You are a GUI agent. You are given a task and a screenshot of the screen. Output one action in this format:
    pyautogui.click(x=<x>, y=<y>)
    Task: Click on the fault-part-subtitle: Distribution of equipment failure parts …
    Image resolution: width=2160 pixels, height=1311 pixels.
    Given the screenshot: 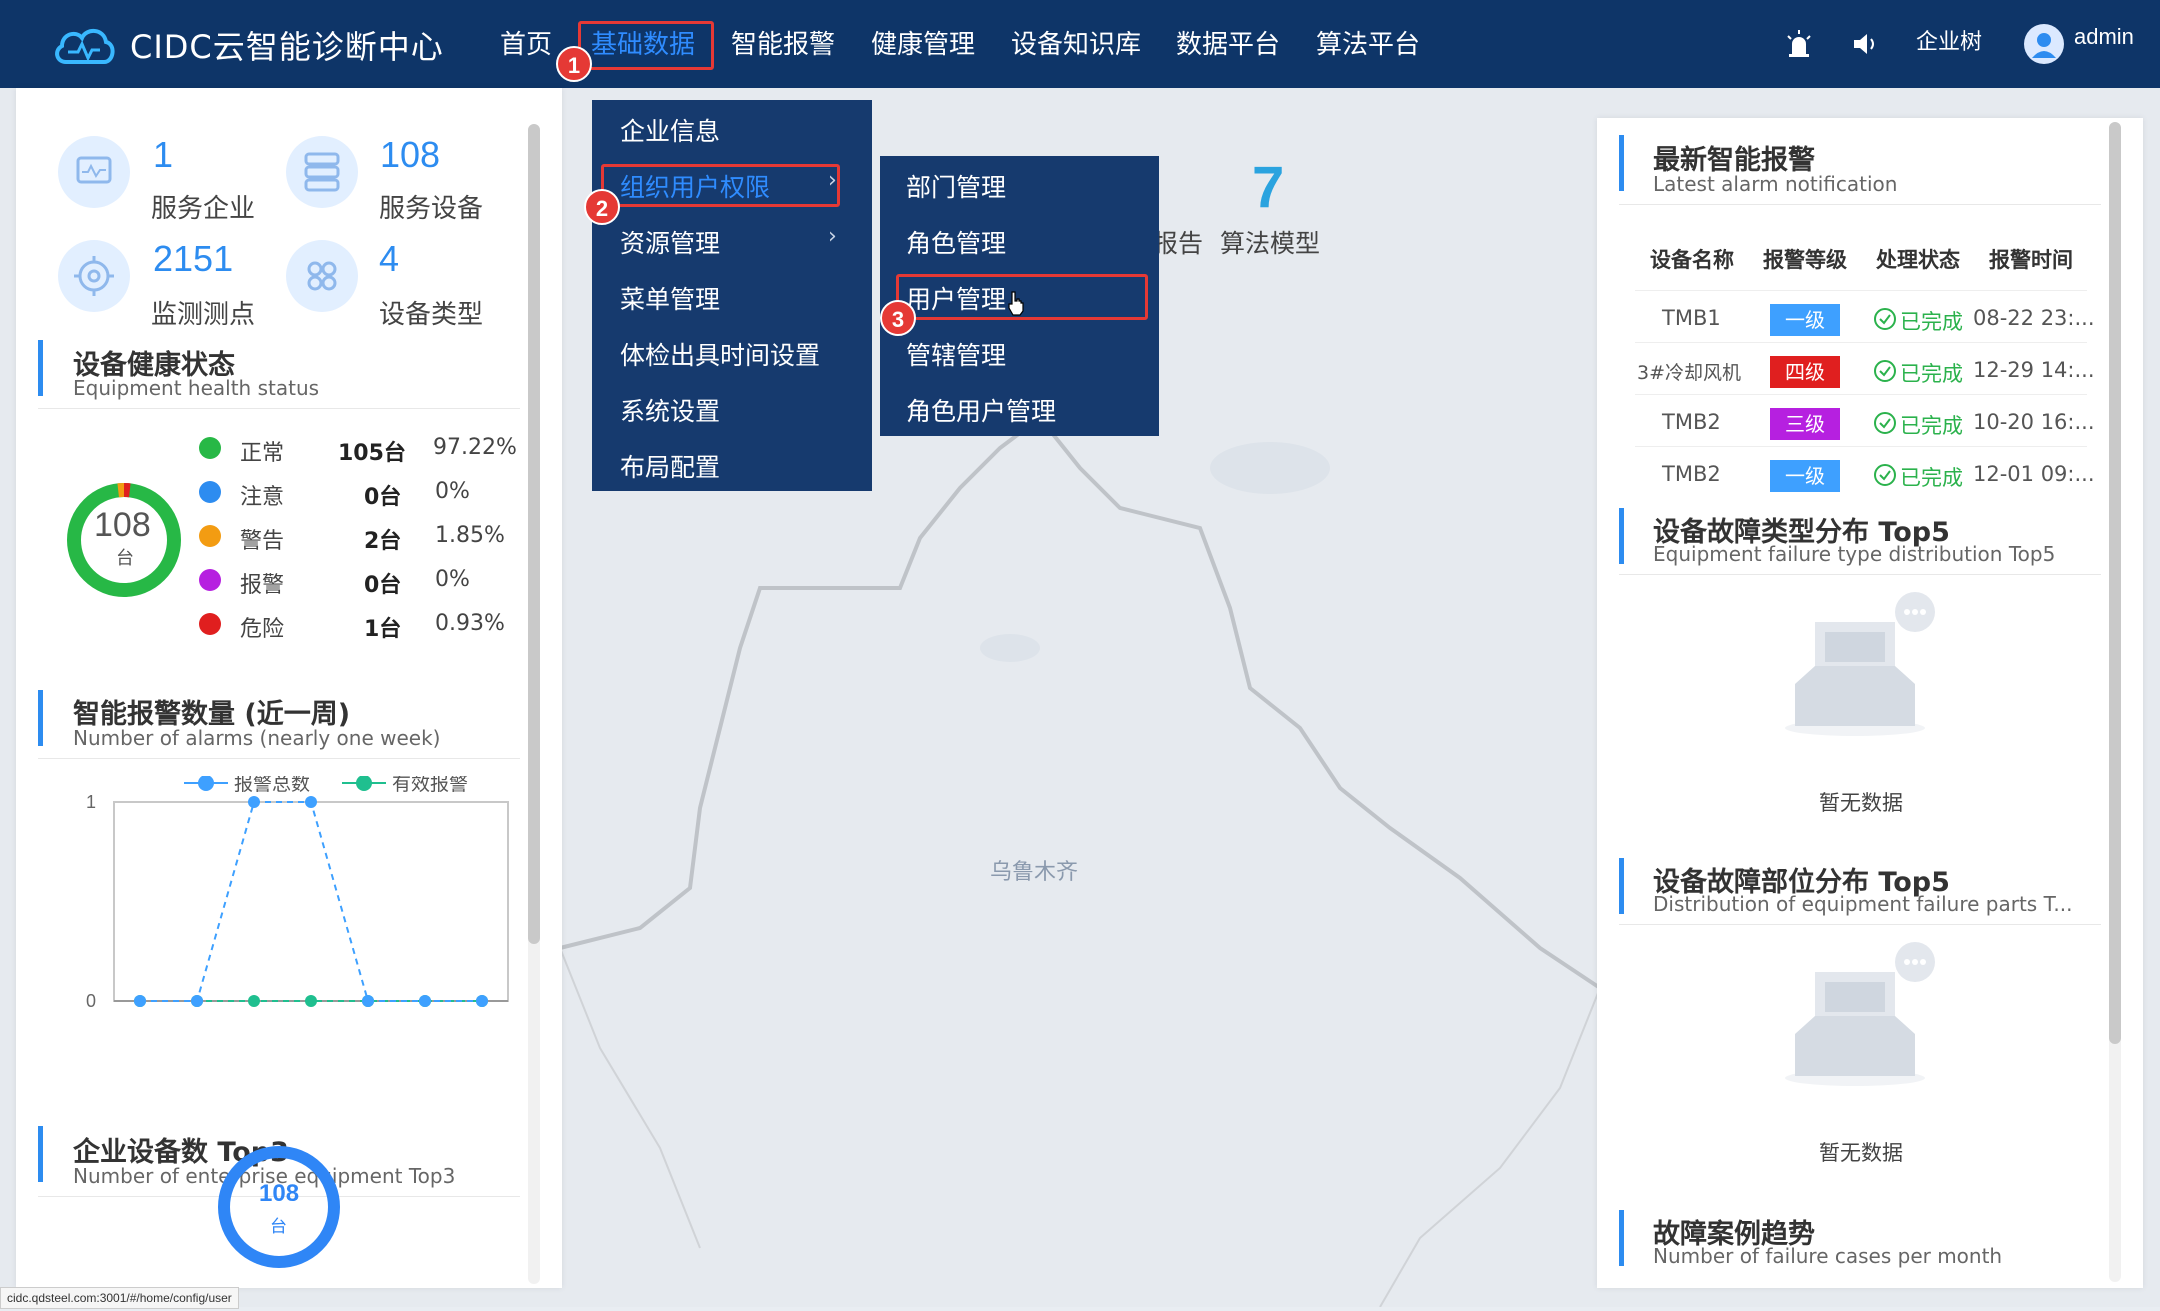 What is the action you would take?
    pyautogui.click(x=1863, y=904)
    